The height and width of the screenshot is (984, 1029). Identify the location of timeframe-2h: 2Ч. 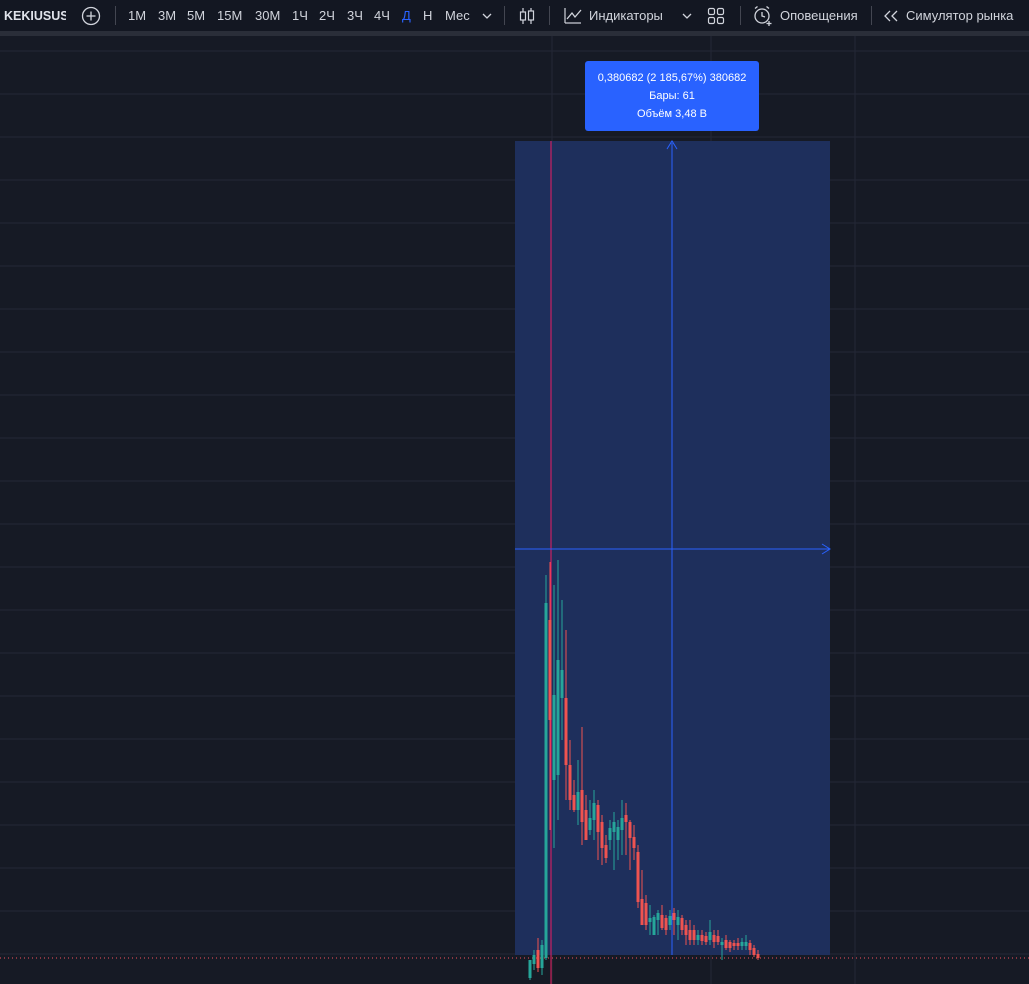
(327, 15).